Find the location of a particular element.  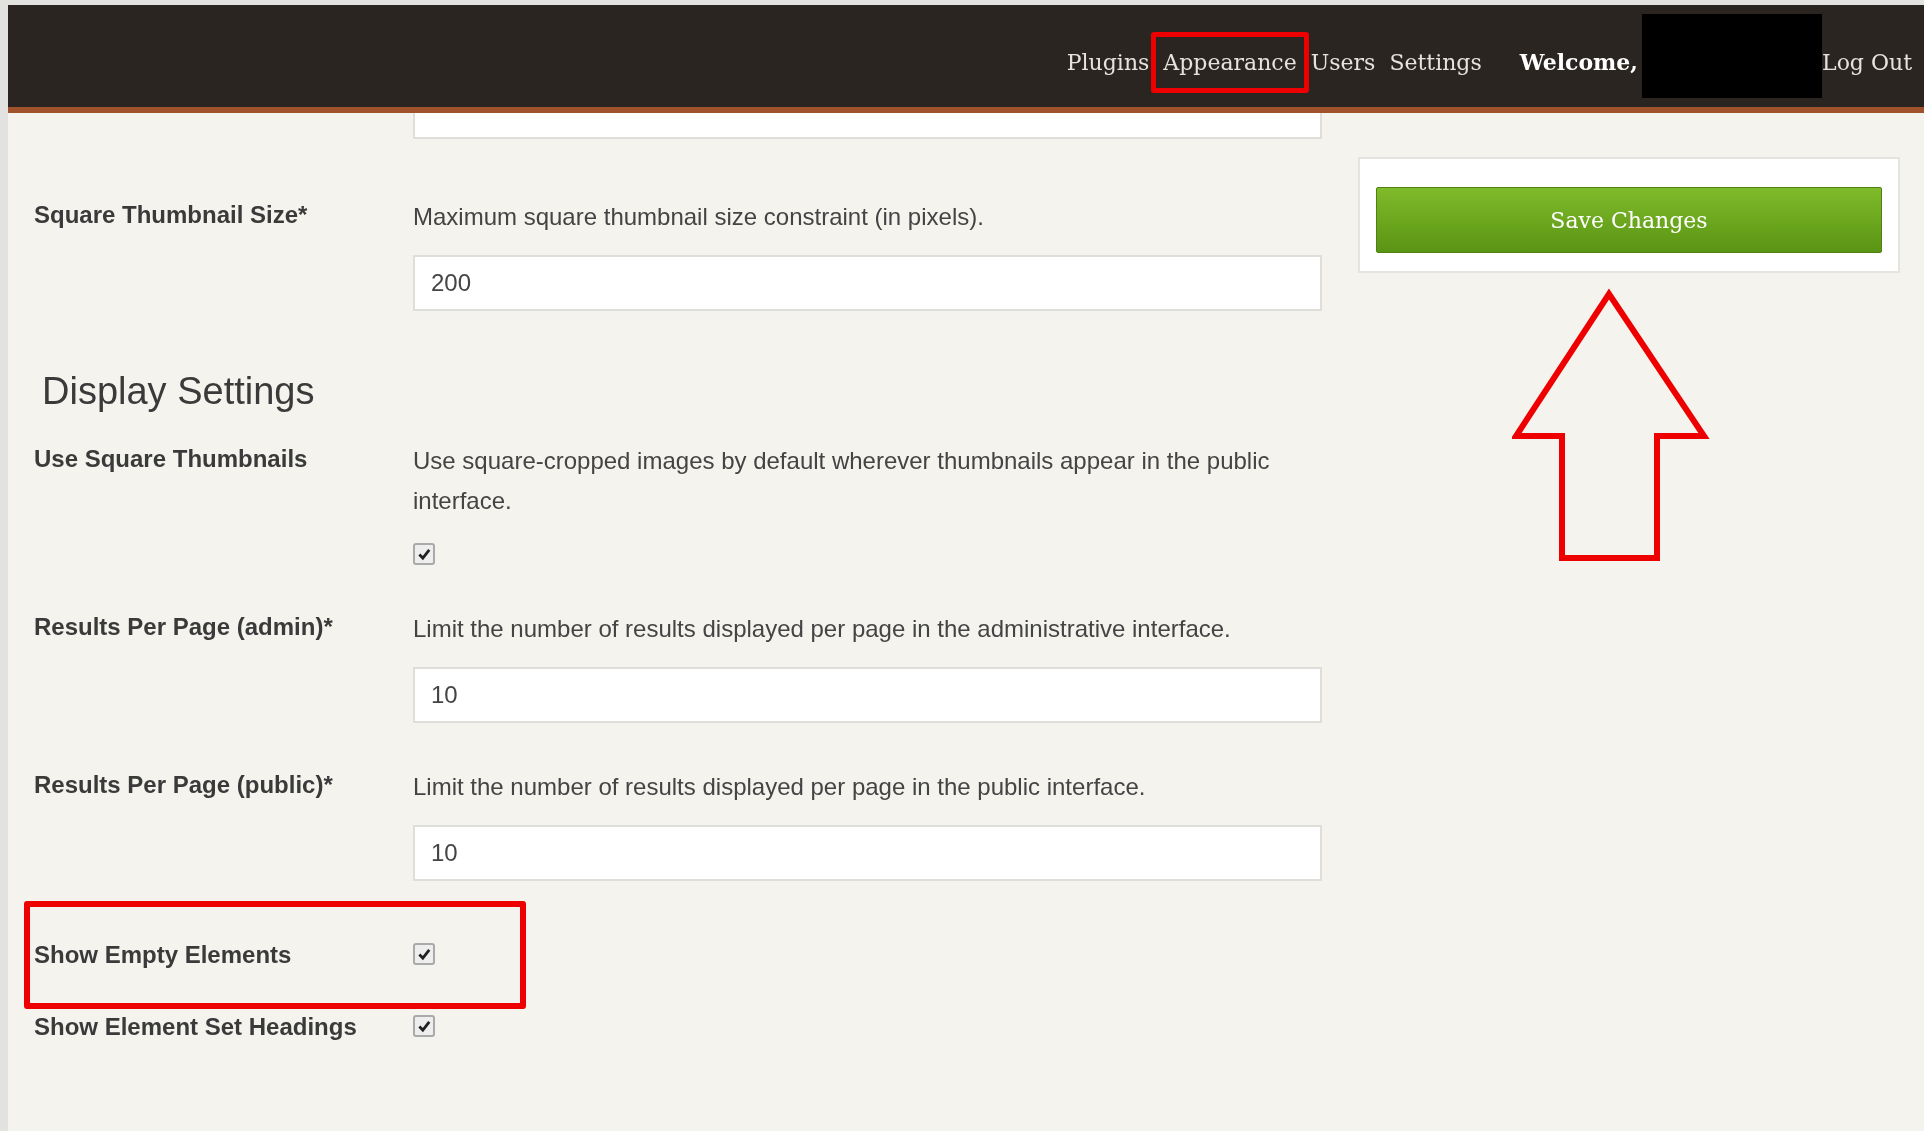

setting-label: Show Element Set Headings is located at coordinates (196, 1027).